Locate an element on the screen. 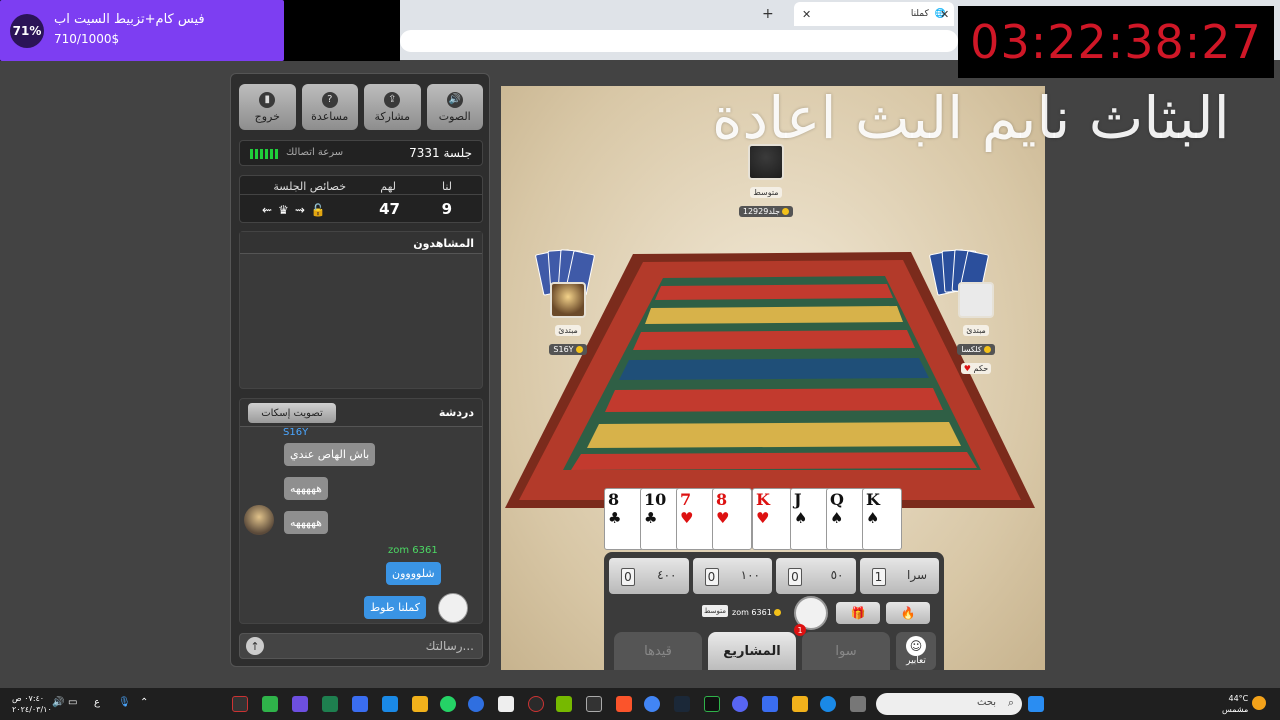  share-button: ⇪ مشاركة is located at coordinates (392, 107).